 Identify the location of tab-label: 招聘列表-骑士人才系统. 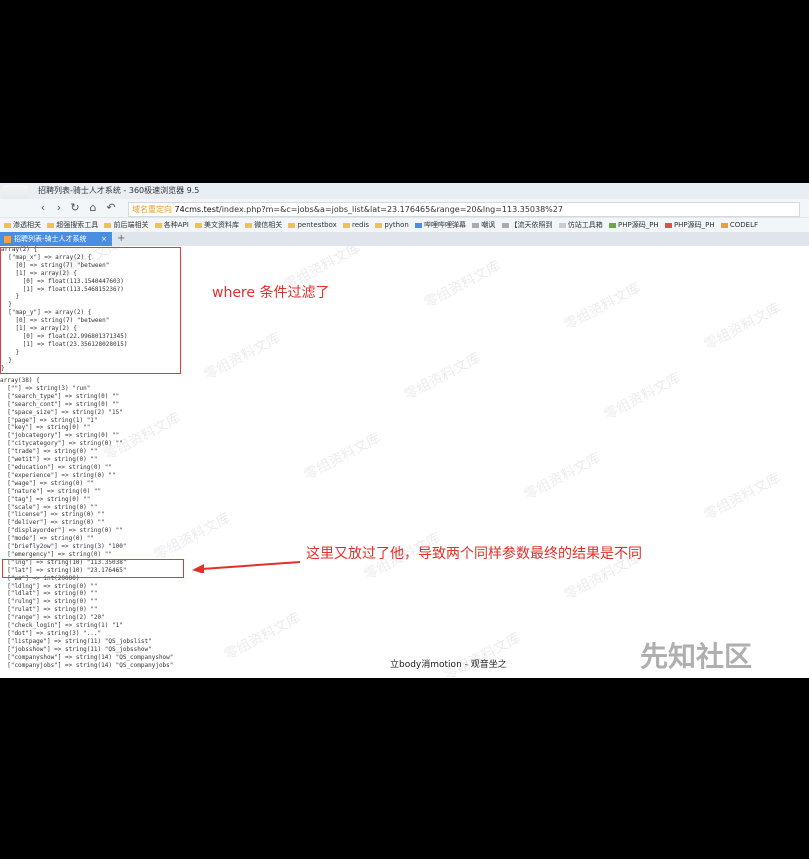
(50, 239).